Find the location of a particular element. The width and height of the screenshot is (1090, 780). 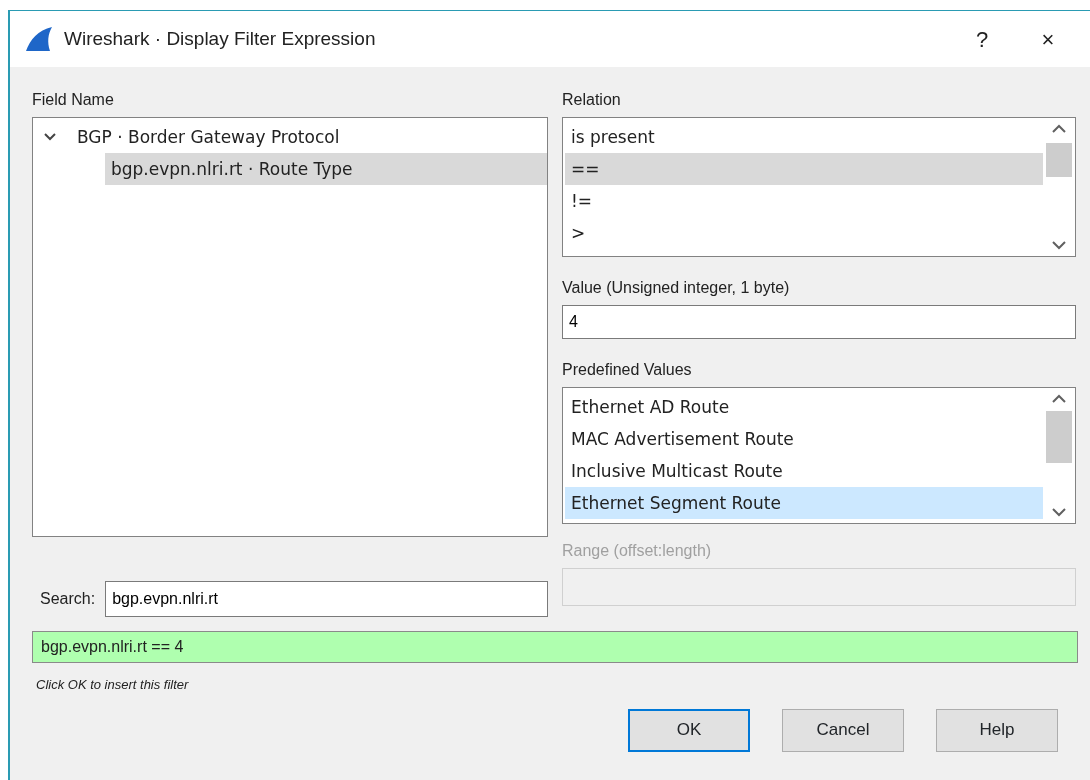

help-button: ? is located at coordinates (982, 39).